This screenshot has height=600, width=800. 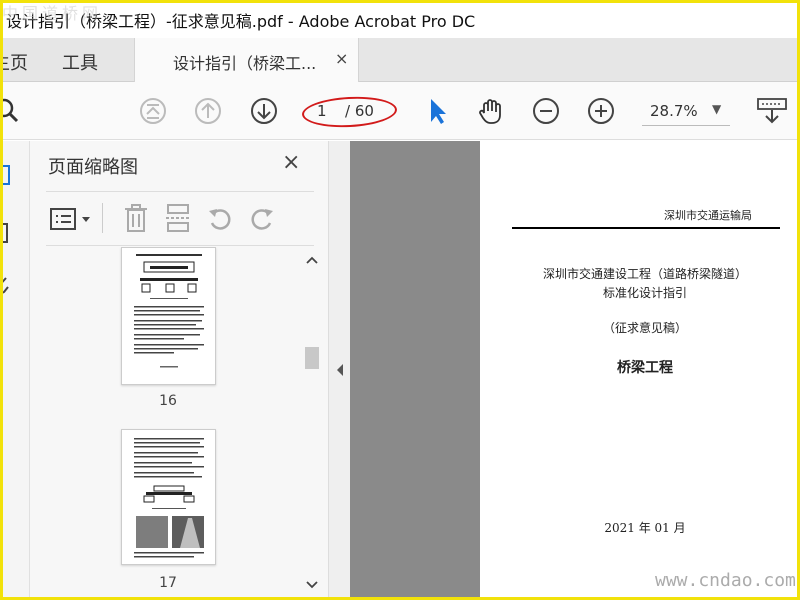 I want to click on zoom-in-icon, so click(x=601, y=111).